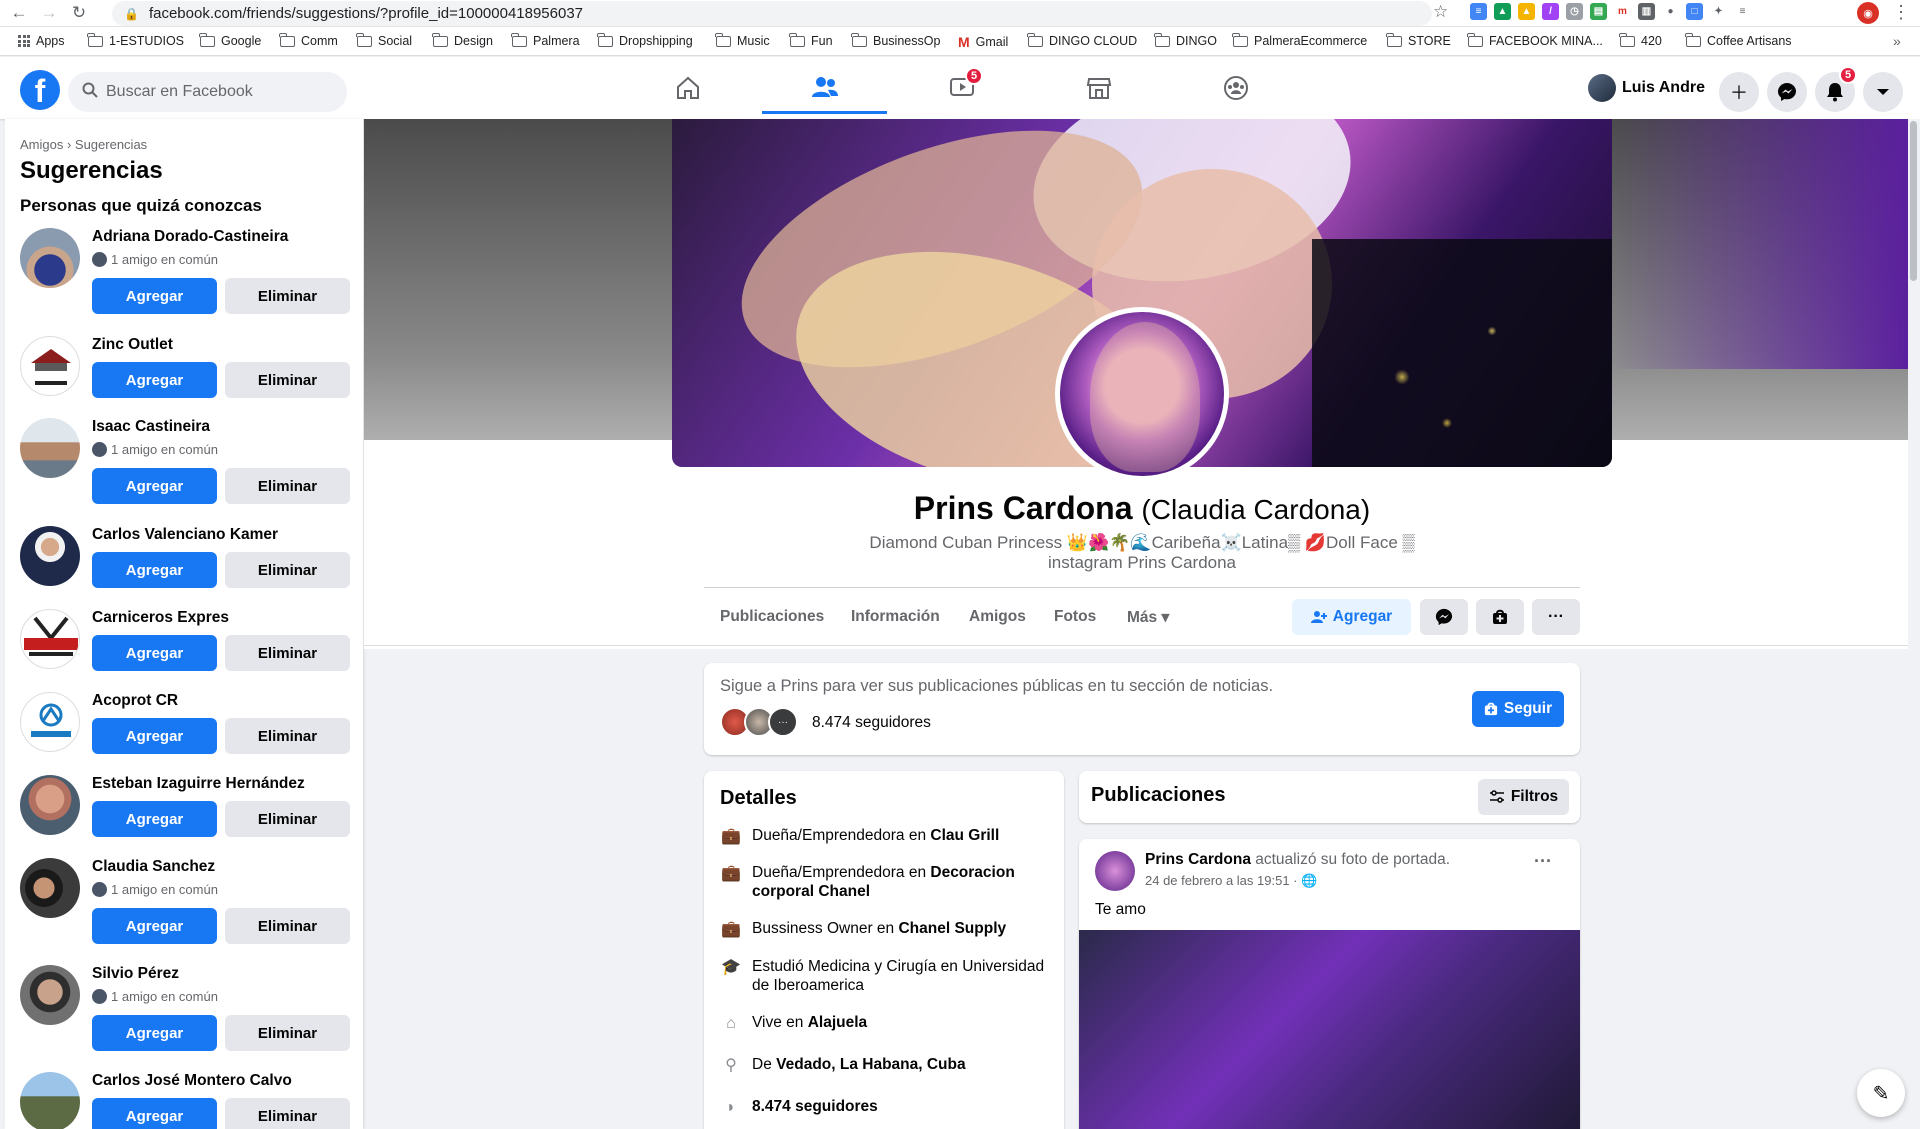 This screenshot has width=1920, height=1129. Describe the element at coordinates (1075, 617) in the screenshot. I see `tab-fotos: Fotos` at that location.